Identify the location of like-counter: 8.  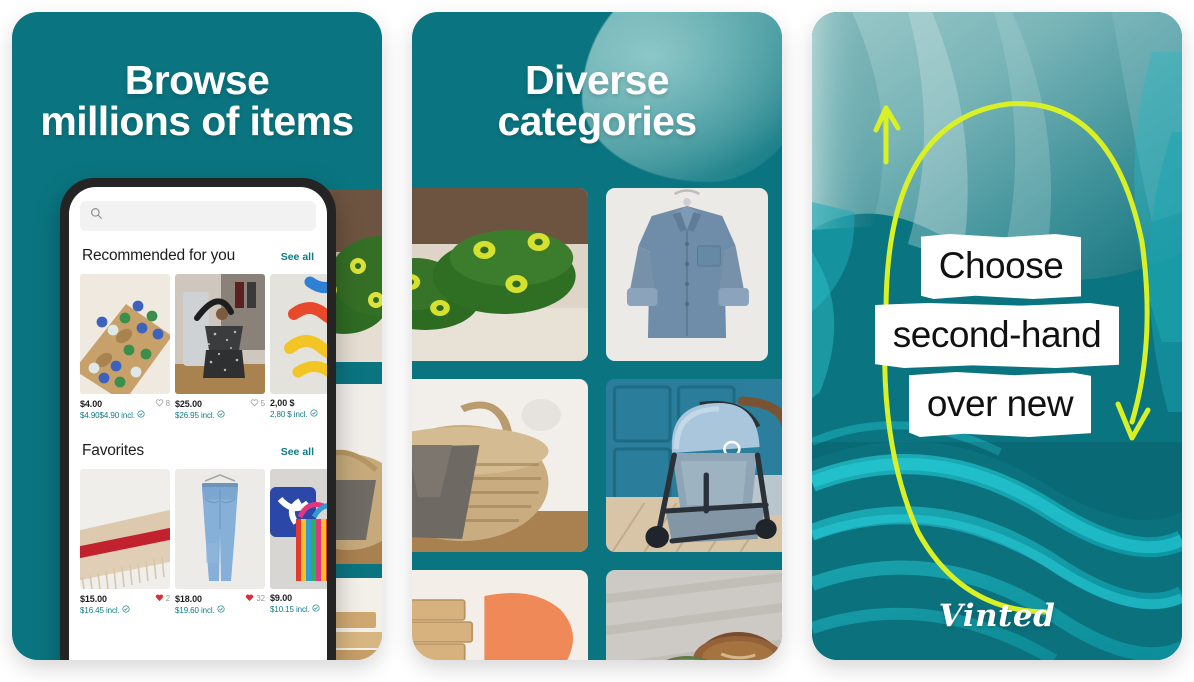
(162, 403).